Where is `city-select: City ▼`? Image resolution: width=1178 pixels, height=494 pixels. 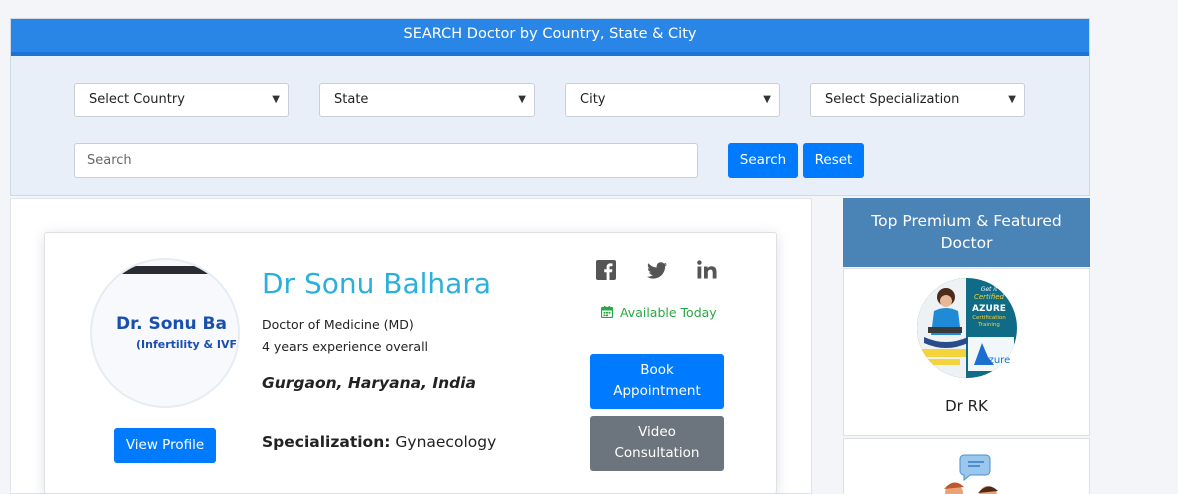 city-select: City ▼ is located at coordinates (672, 100).